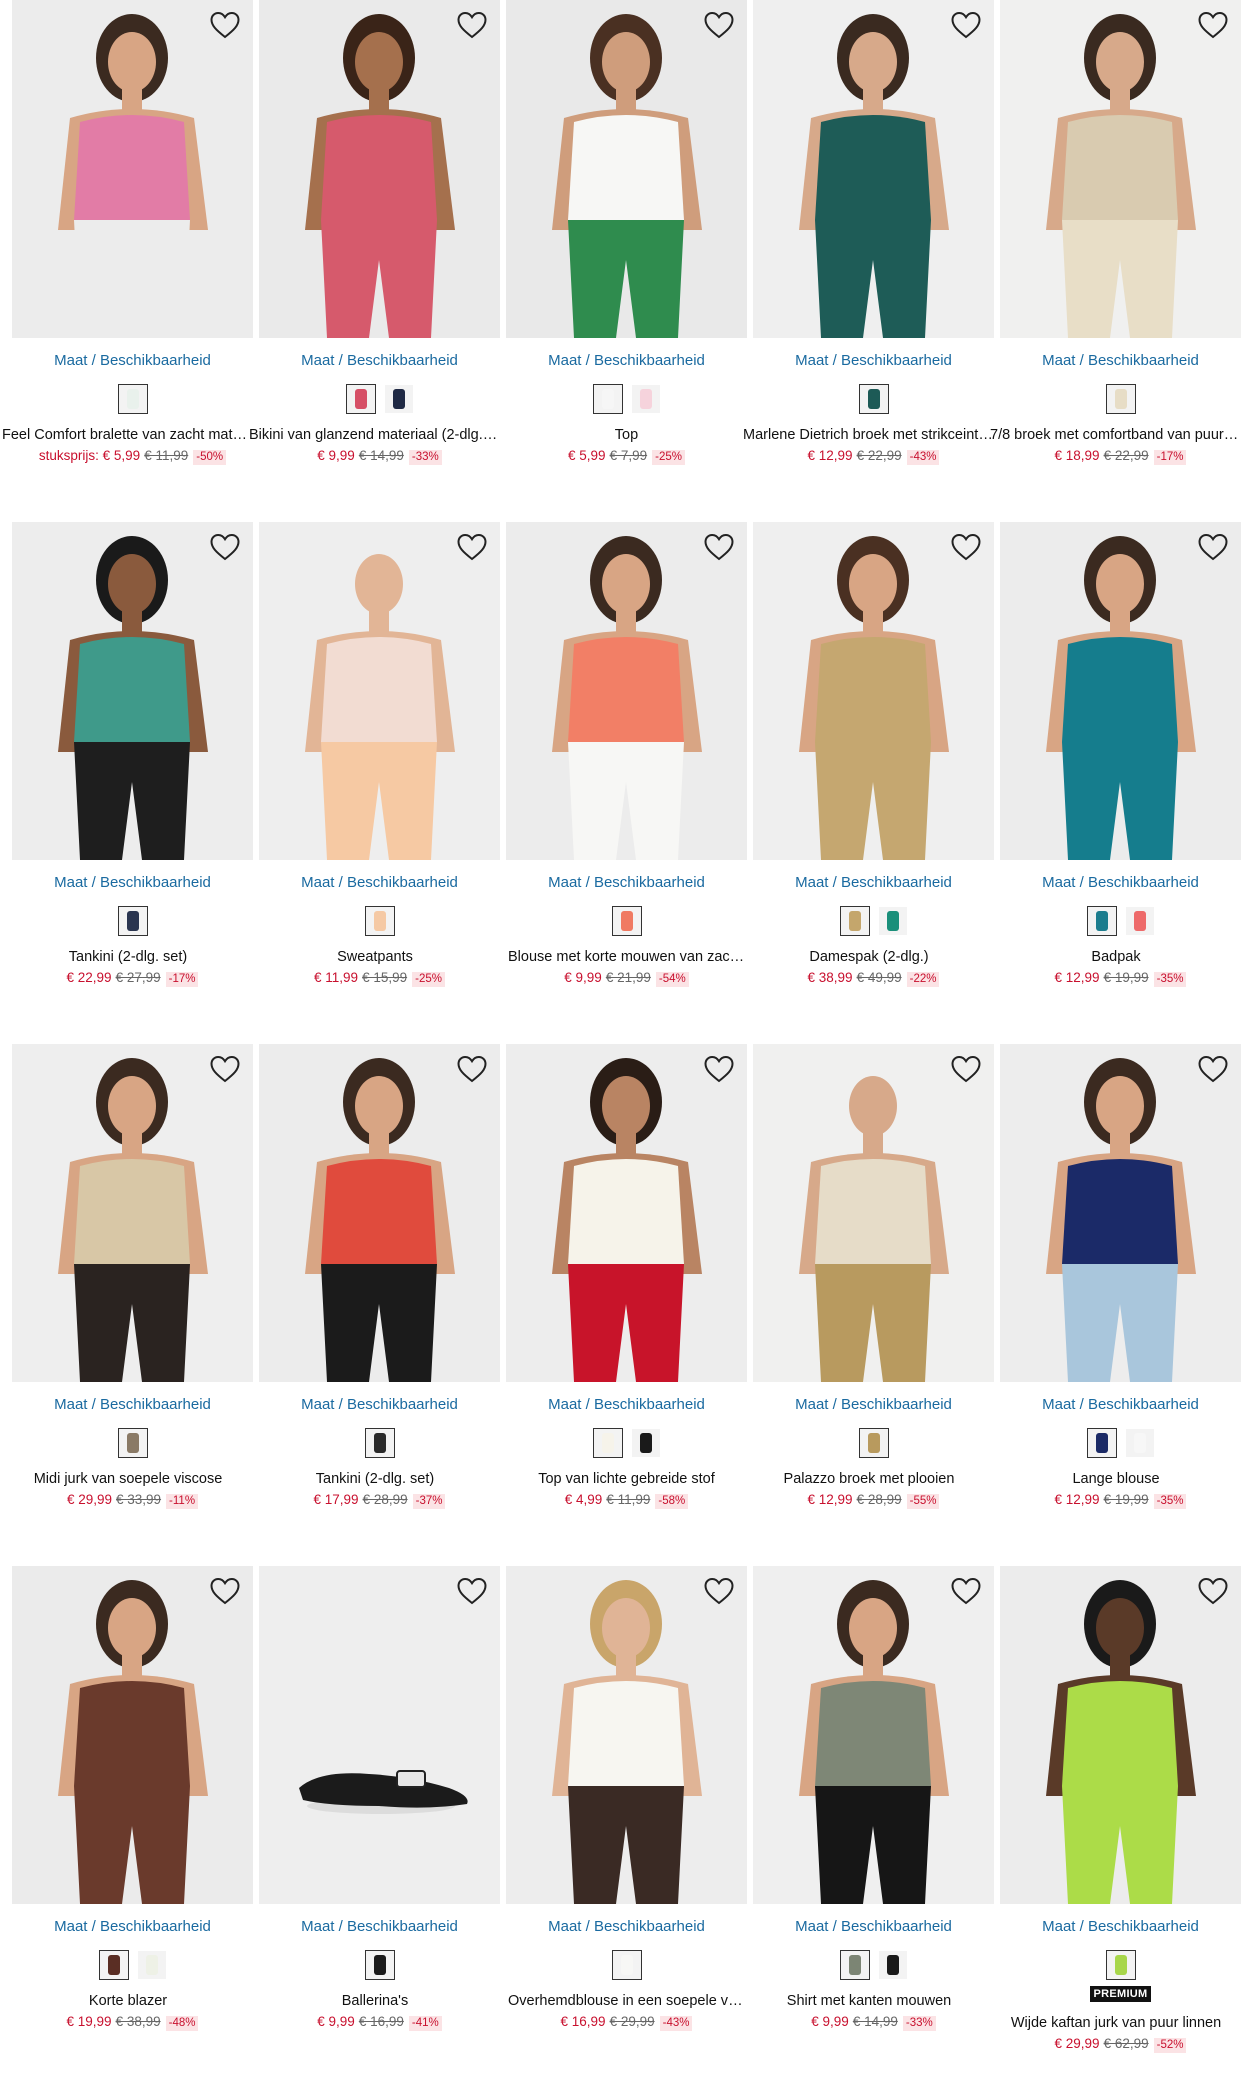 Image resolution: width=1250 pixels, height=2082 pixels. What do you see at coordinates (128, 2001) in the screenshot?
I see `product-title: Korte blazer` at bounding box center [128, 2001].